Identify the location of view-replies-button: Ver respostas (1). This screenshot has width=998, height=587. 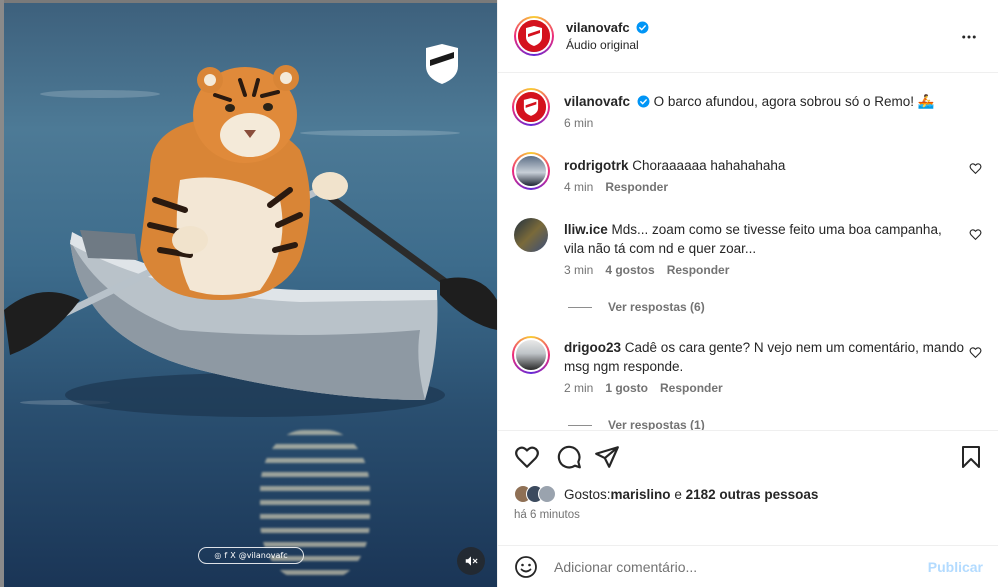
(636, 424).